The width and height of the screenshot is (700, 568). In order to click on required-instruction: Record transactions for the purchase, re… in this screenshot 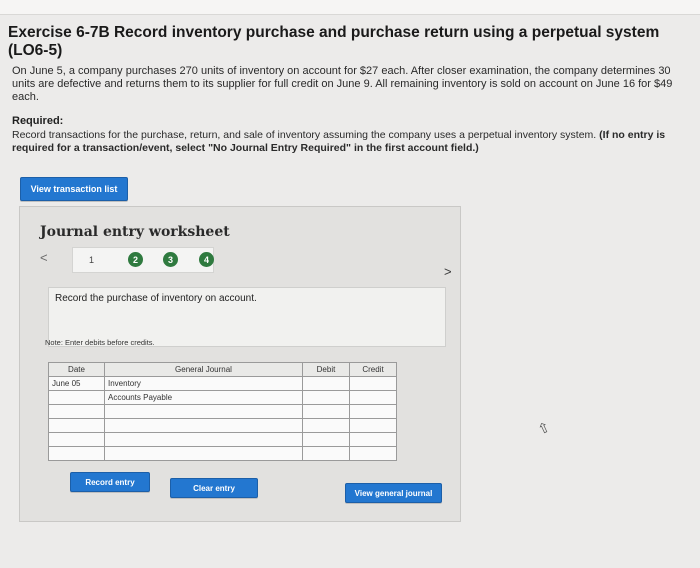, I will do `click(304, 135)`.